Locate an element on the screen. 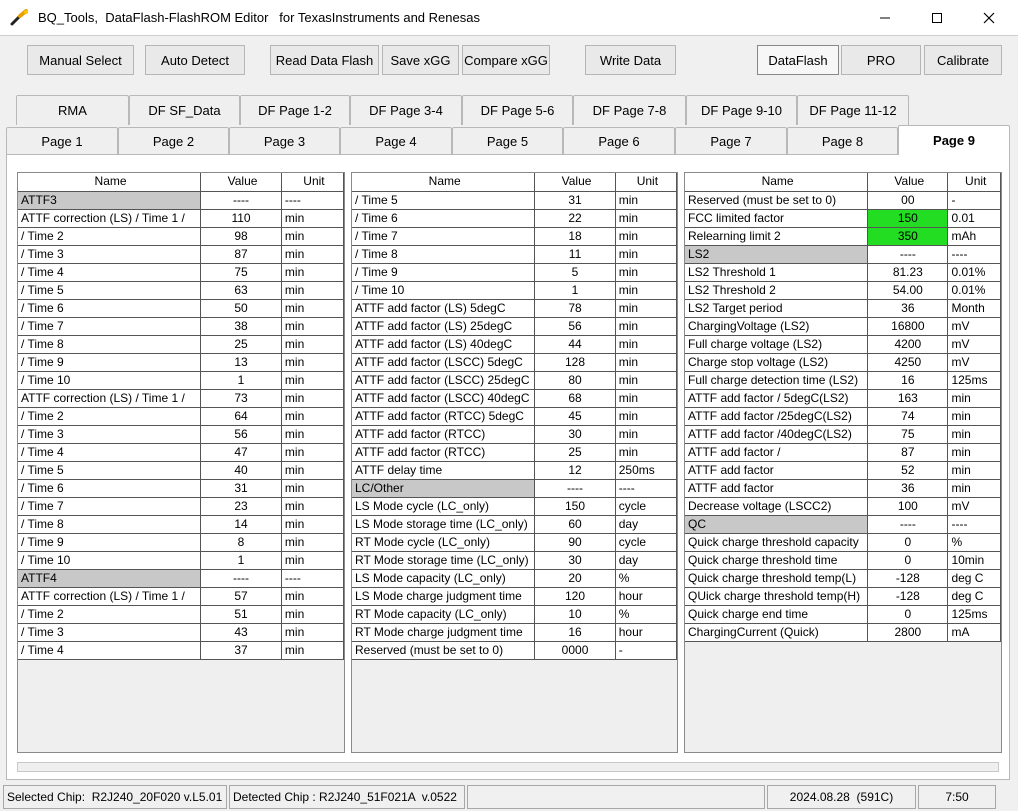  table-row: ChargingVoltage (LS2) 16800 mV is located at coordinates (843, 326).